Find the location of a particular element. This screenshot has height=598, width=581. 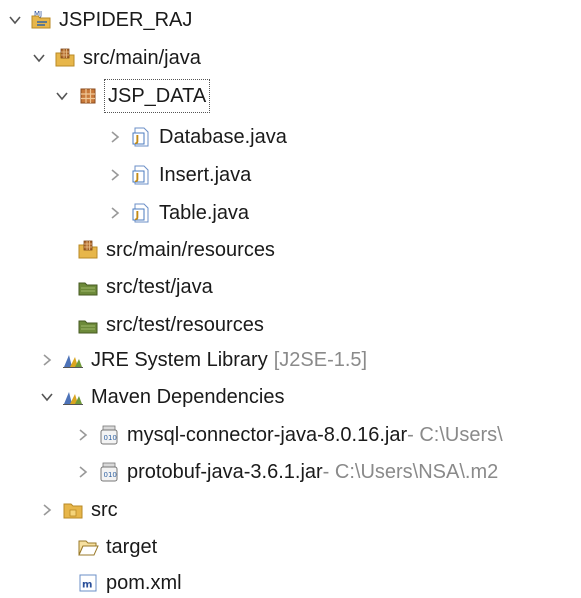

src-test-java-label: src/test/java is located at coordinates (159, 287).